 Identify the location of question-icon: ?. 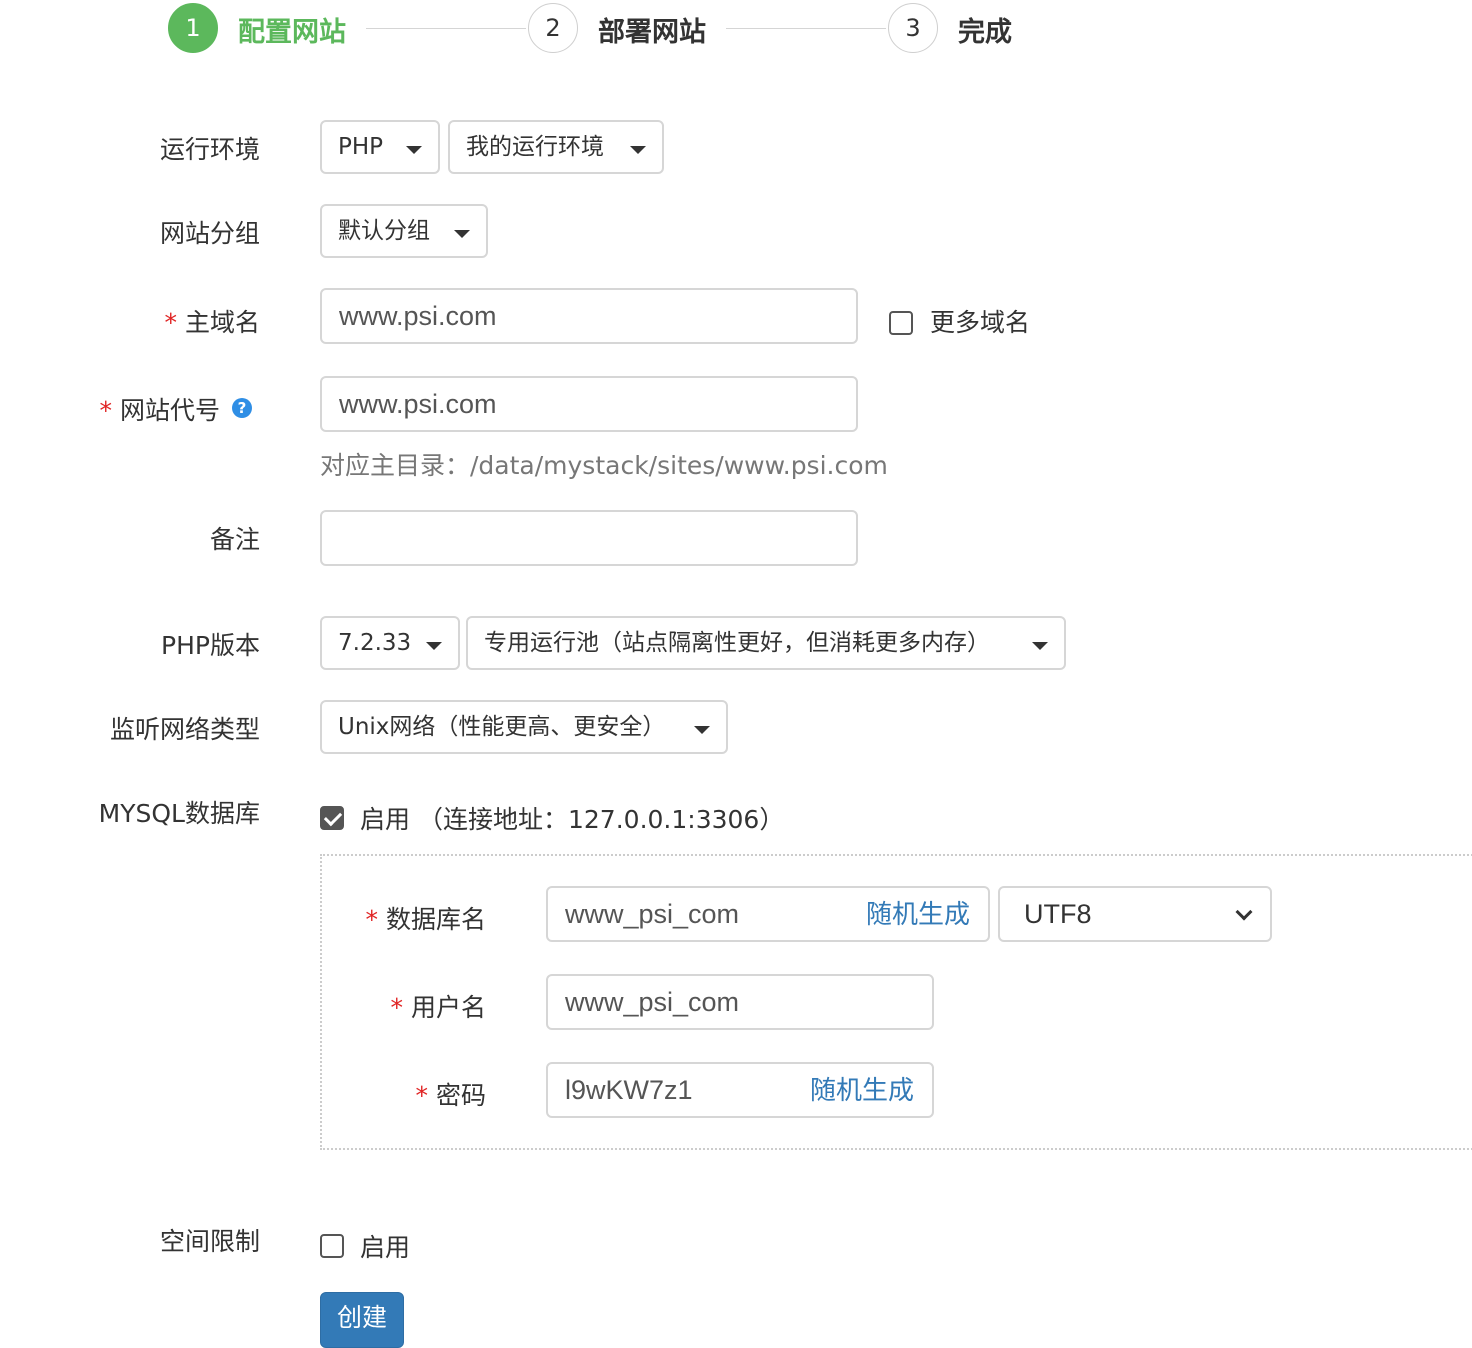
(242, 408).